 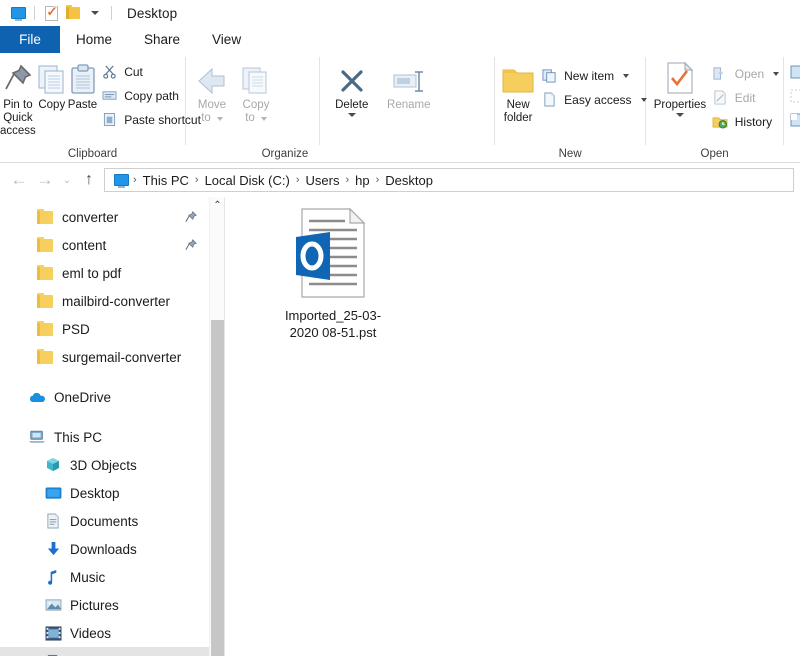 What do you see at coordinates (212, 92) in the screenshot?
I see `move-to-button: Move to` at bounding box center [212, 92].